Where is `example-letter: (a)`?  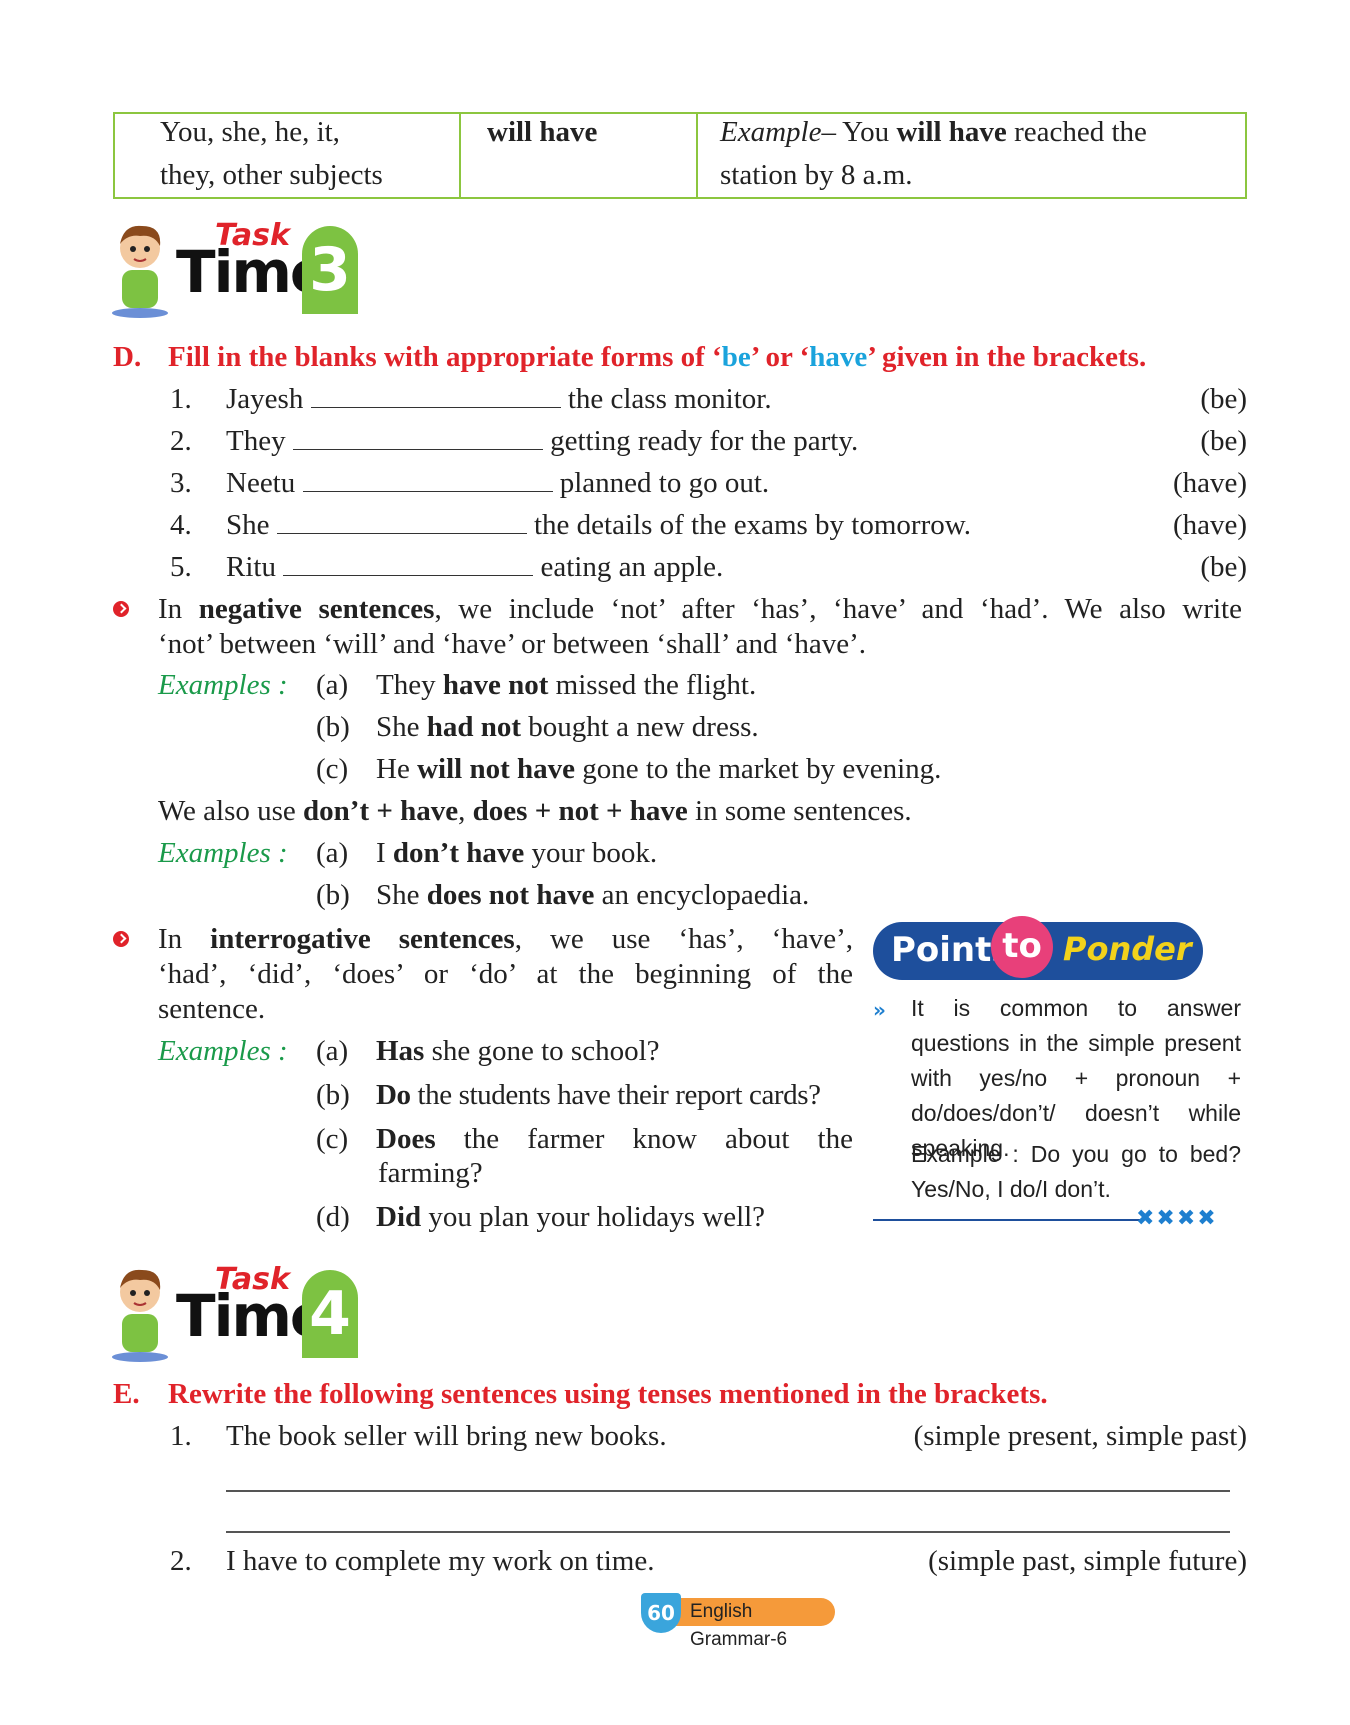
example-letter: (a) is located at coordinates (332, 1051).